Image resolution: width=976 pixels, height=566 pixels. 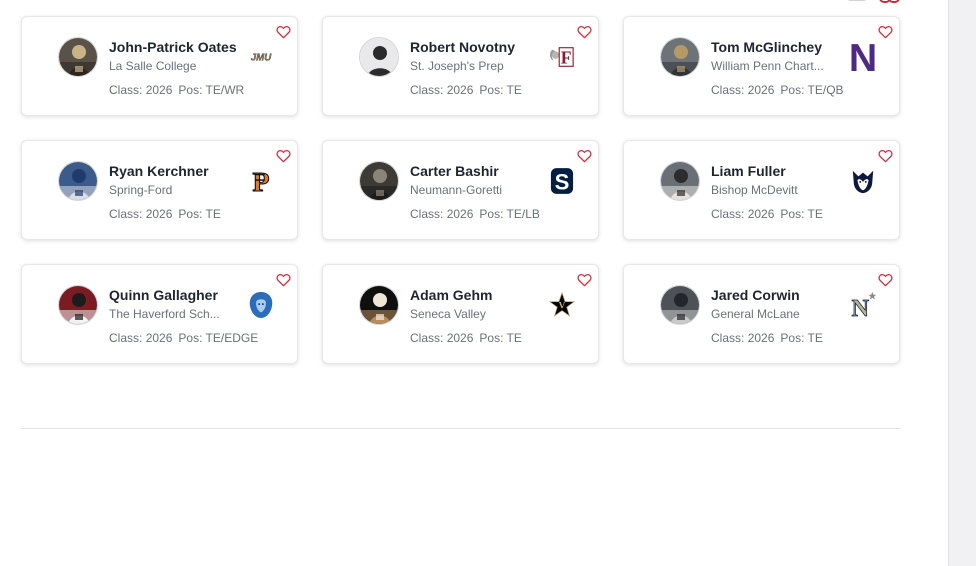 I want to click on player-name: John-Patrick Oates, so click(x=173, y=47).